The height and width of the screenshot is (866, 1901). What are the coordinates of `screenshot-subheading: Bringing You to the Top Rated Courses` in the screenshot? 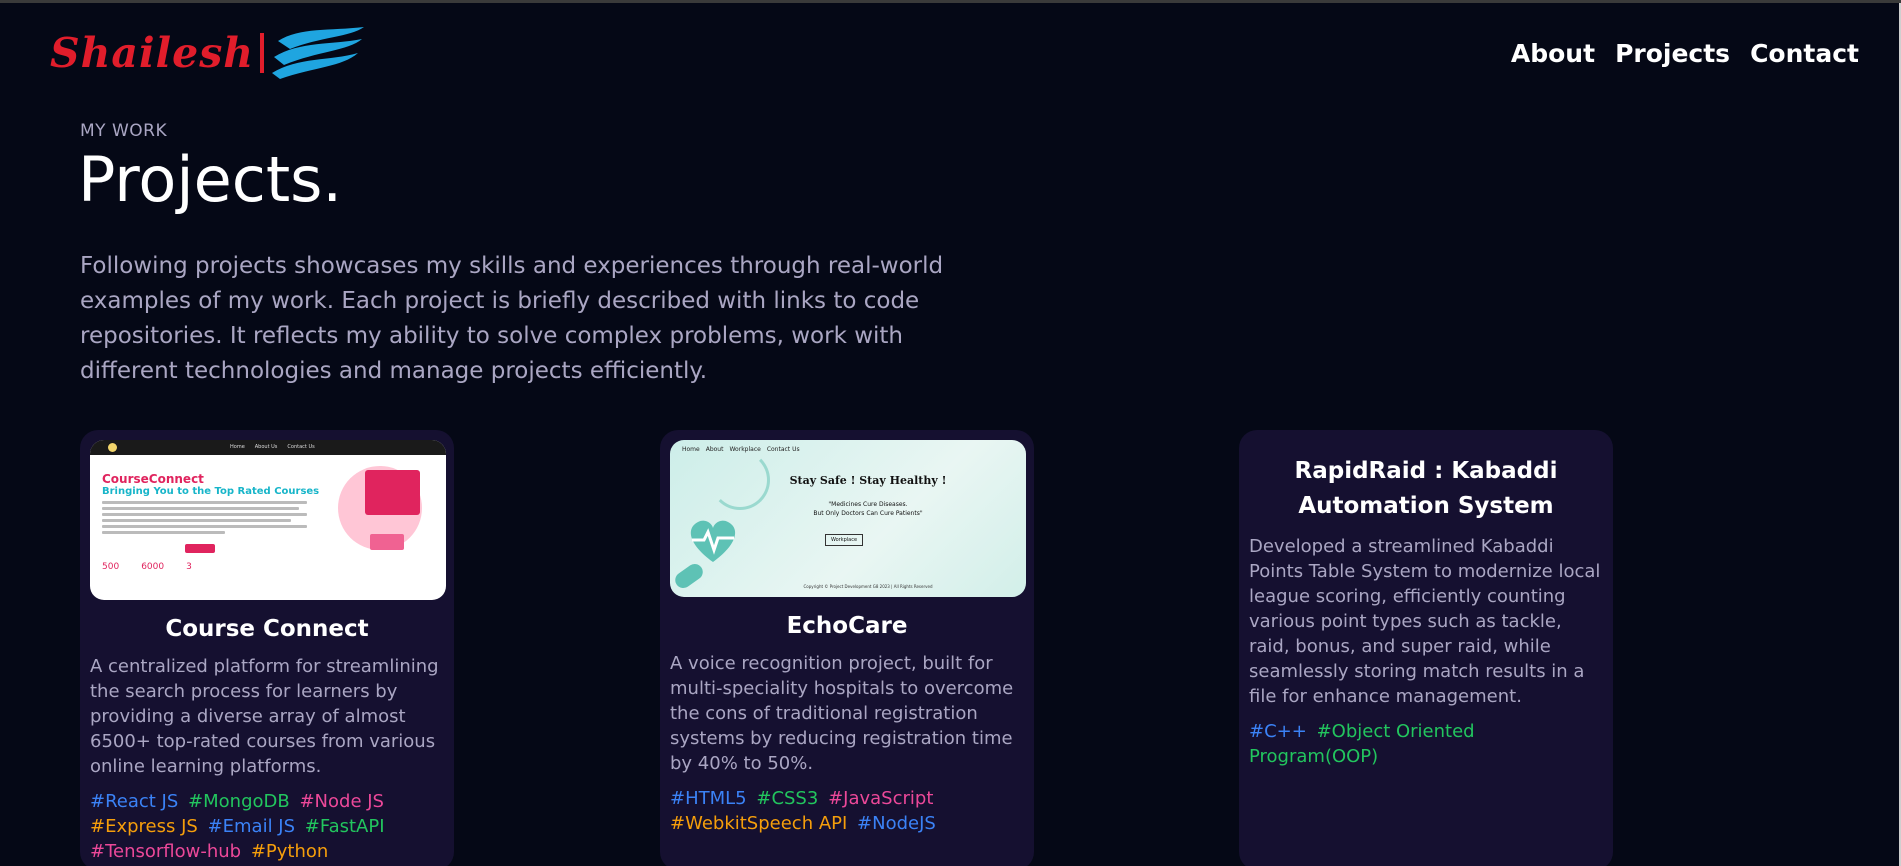 It's located at (211, 491).